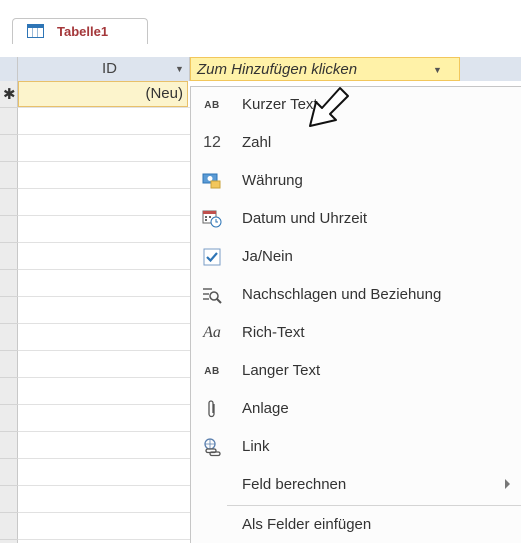  What do you see at coordinates (164, 93) in the screenshot?
I see `new-record-value: (Neu)` at bounding box center [164, 93].